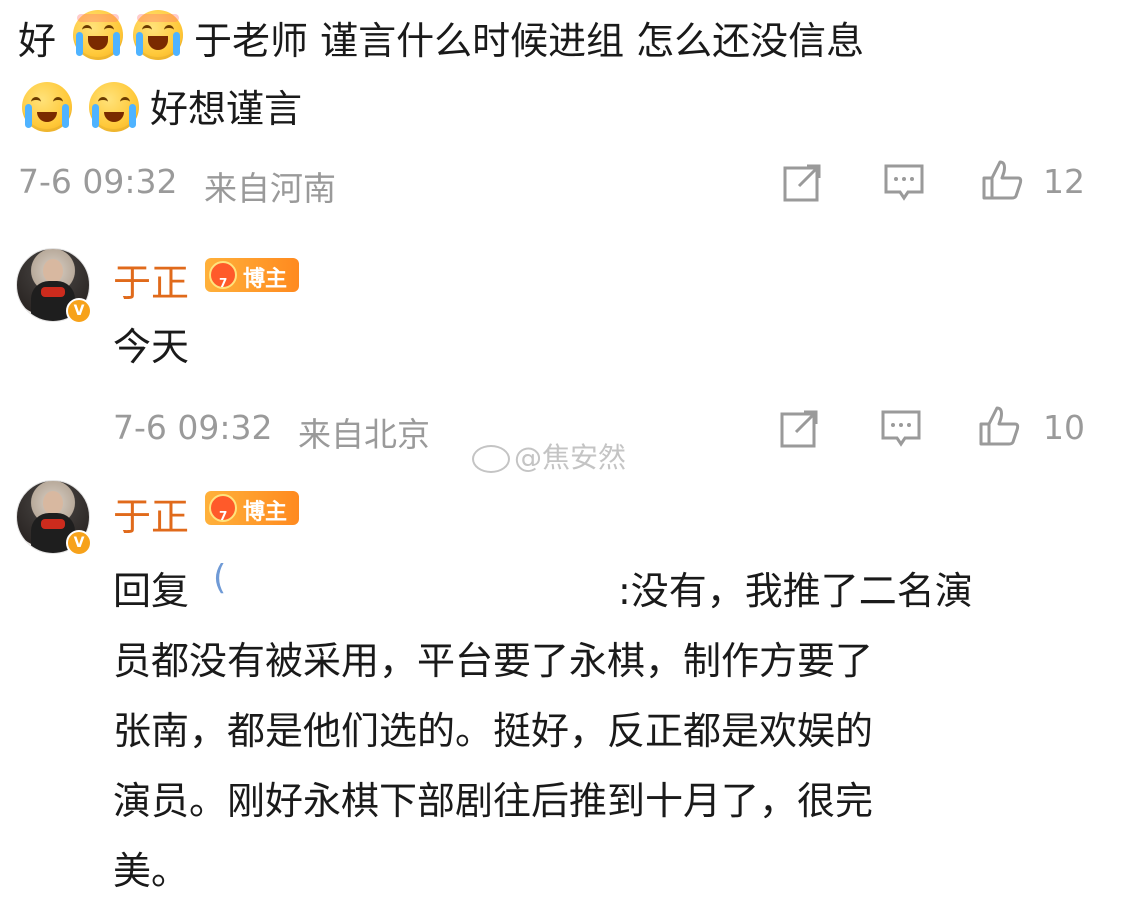  Describe the element at coordinates (151, 591) in the screenshot. I see `reply-prefix: 回复` at that location.